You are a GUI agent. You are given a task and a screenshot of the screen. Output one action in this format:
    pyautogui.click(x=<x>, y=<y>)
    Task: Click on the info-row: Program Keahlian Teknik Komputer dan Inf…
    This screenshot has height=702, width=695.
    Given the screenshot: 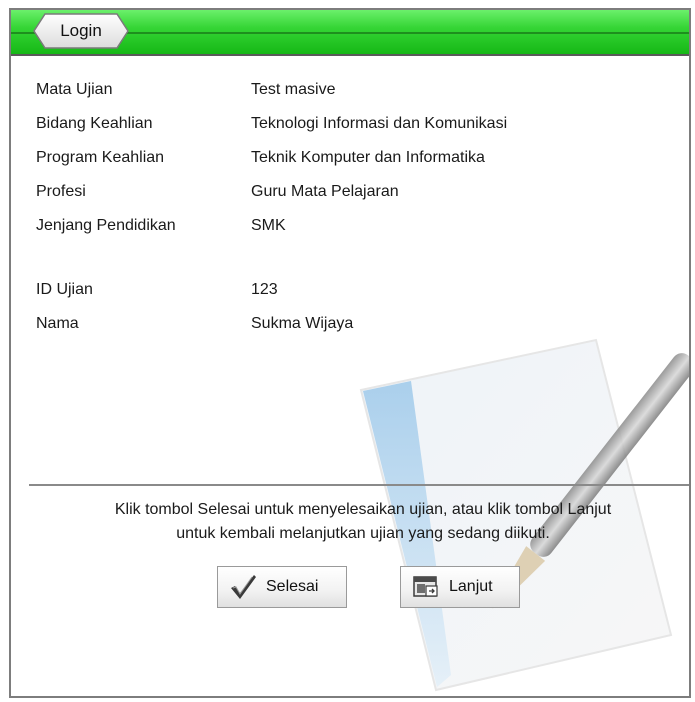 What is the action you would take?
    pyautogui.click(x=356, y=158)
    